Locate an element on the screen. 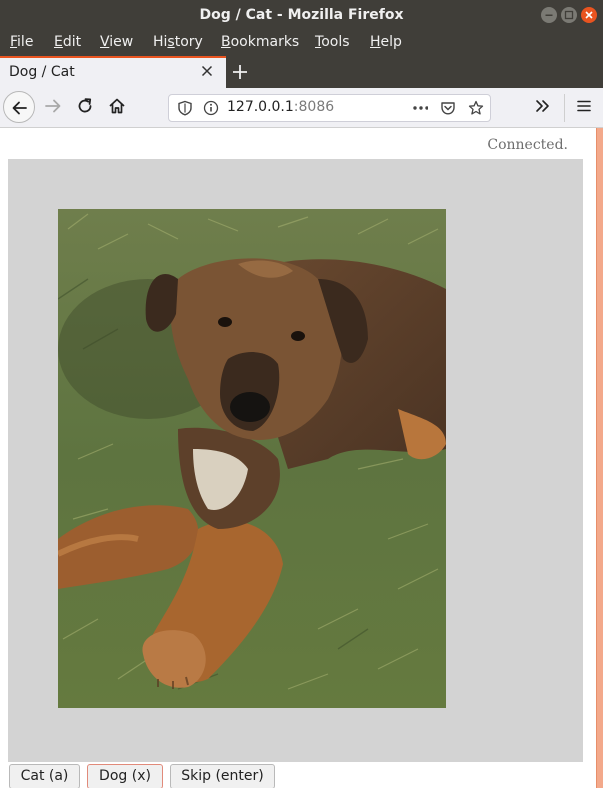 This screenshot has width=603, height=788. connection-status: Connected. is located at coordinates (527, 145).